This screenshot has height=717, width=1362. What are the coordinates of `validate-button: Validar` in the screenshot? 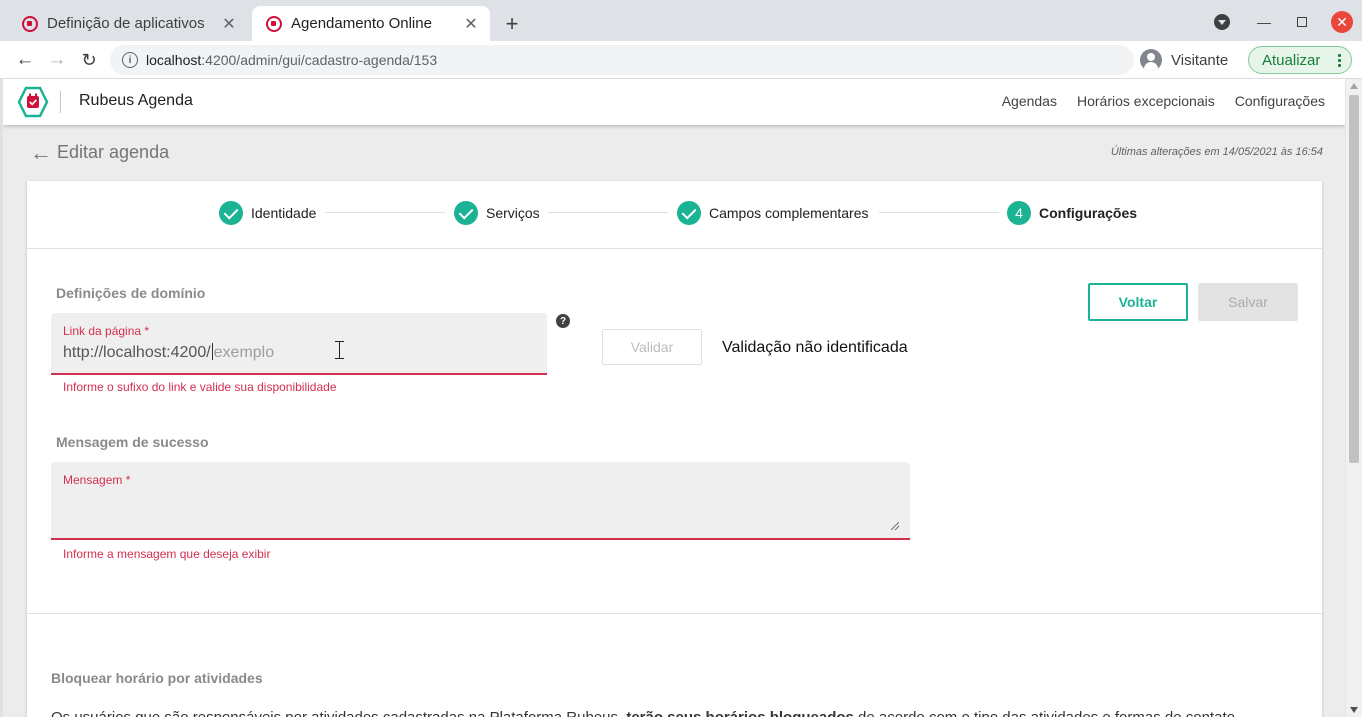 It's located at (652, 347).